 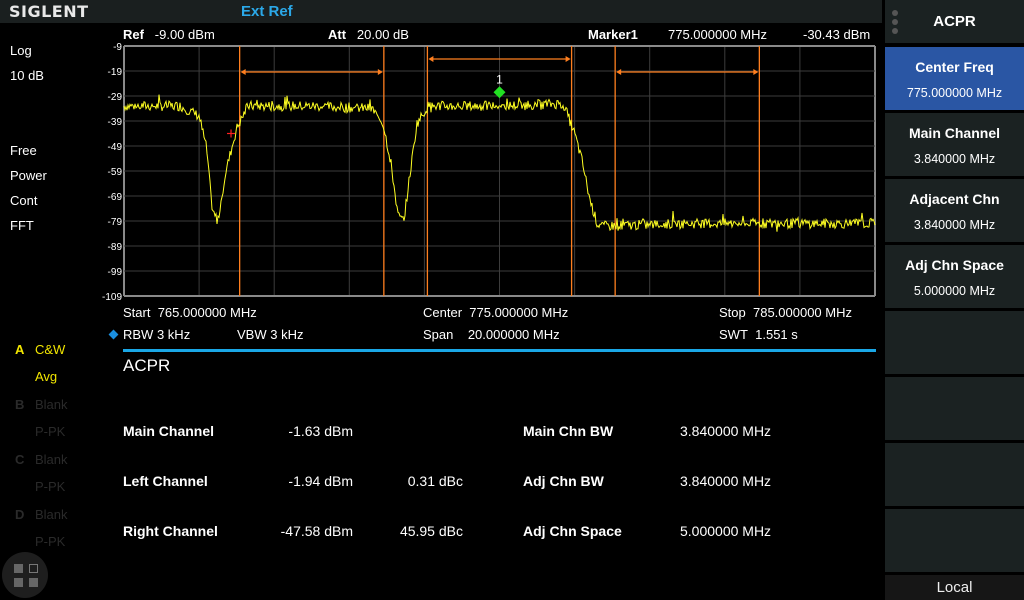 I want to click on param-label: Adj Chn BW, so click(x=563, y=481).